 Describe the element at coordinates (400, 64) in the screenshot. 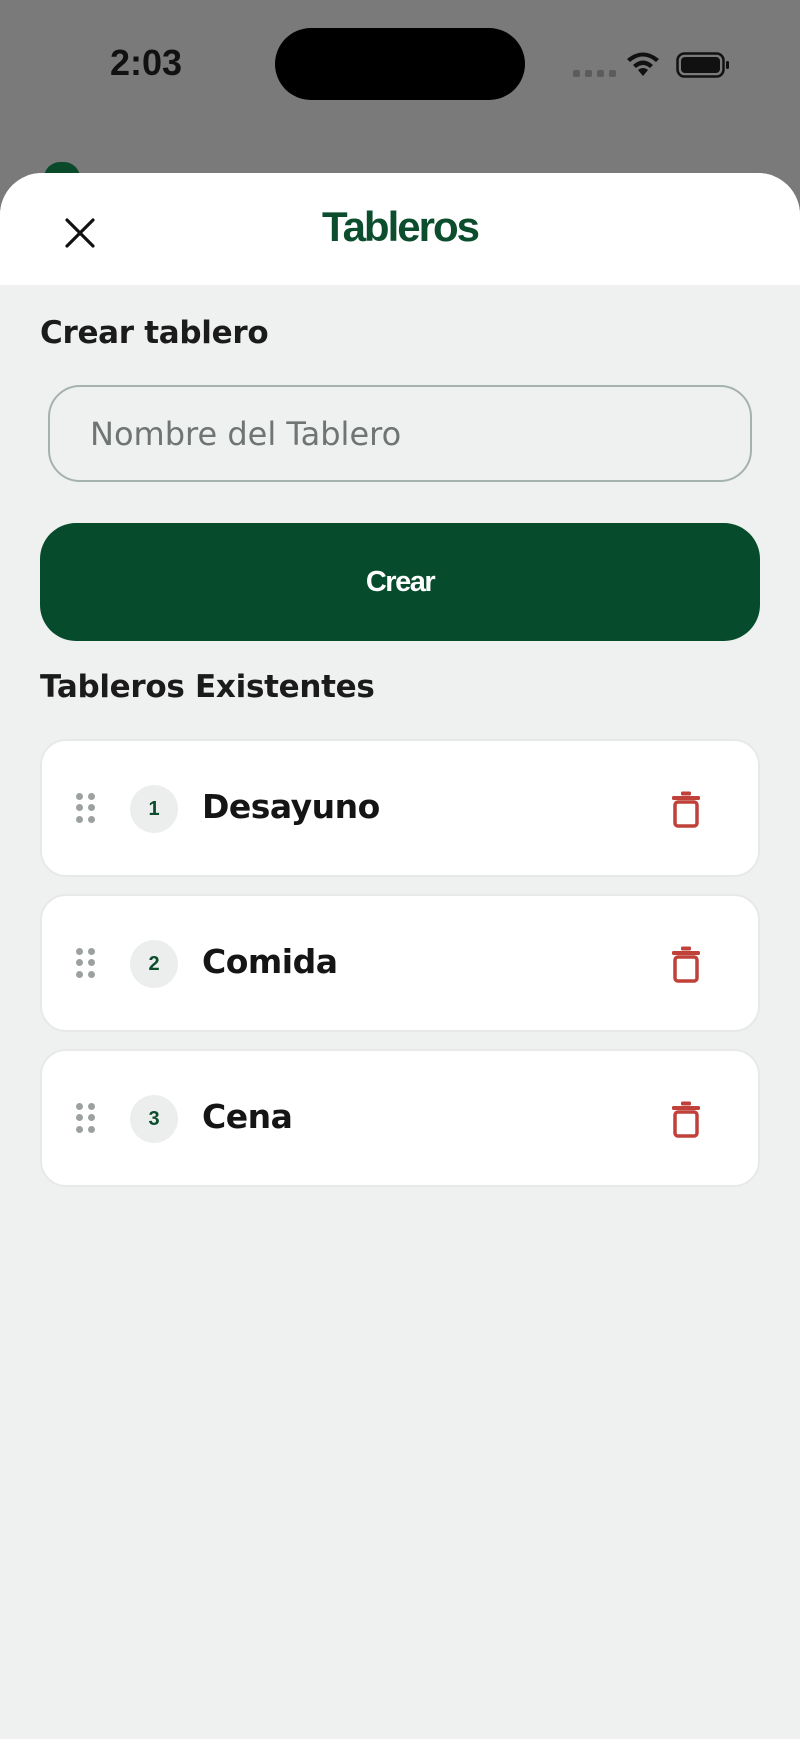

I see `dynamic-island` at that location.